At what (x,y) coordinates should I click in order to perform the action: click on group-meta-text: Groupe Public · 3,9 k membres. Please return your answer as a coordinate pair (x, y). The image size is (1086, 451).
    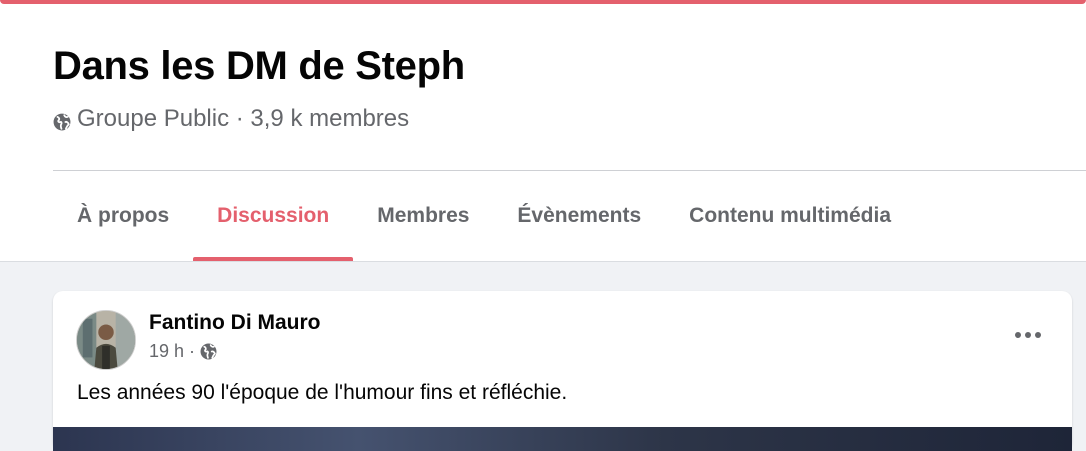
    Looking at the image, I should click on (243, 118).